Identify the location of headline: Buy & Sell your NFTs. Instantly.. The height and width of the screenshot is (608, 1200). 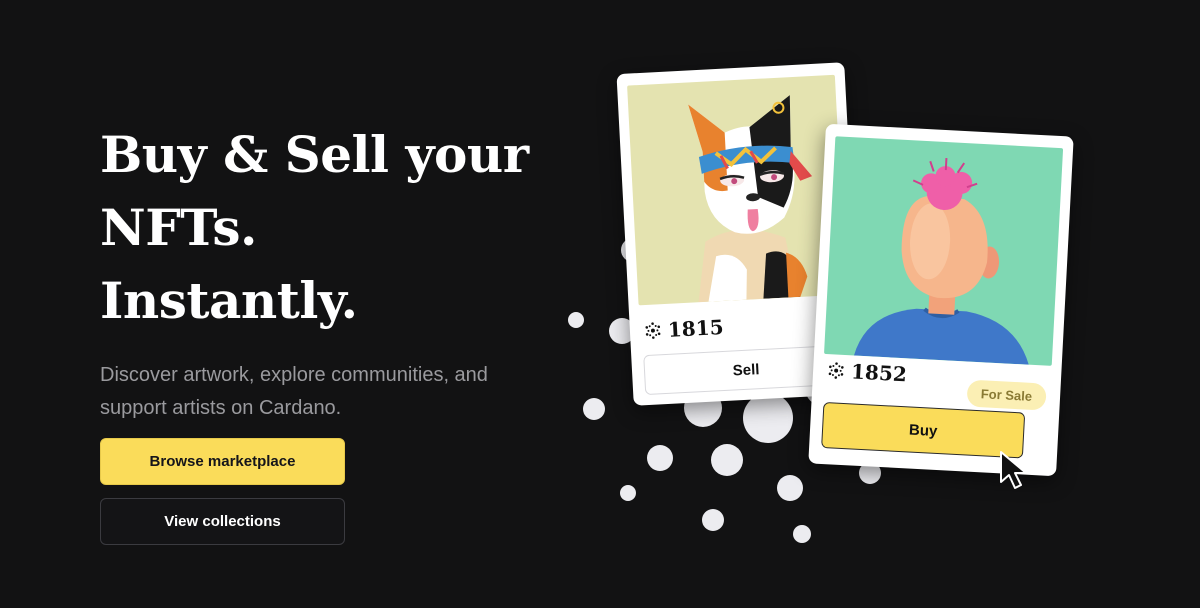
(330, 227).